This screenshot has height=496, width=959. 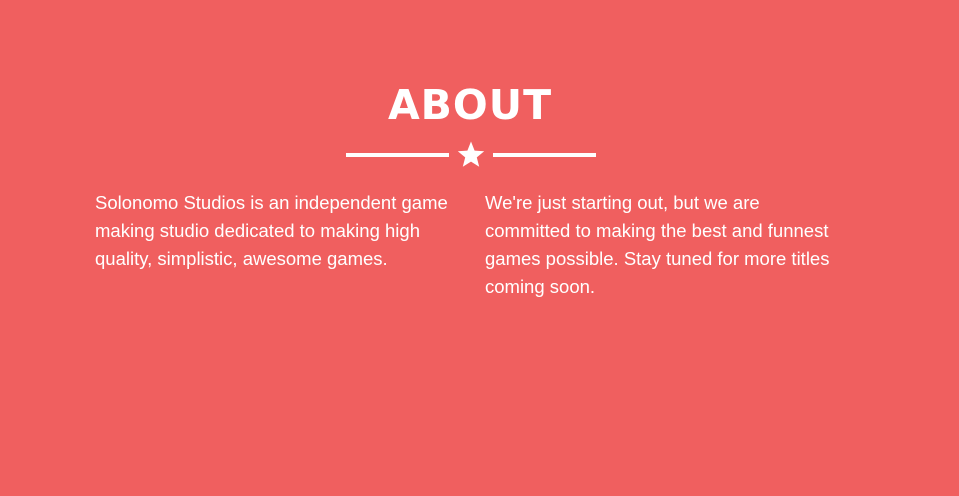 What do you see at coordinates (470, 105) in the screenshot?
I see `section-title: ABOUT` at bounding box center [470, 105].